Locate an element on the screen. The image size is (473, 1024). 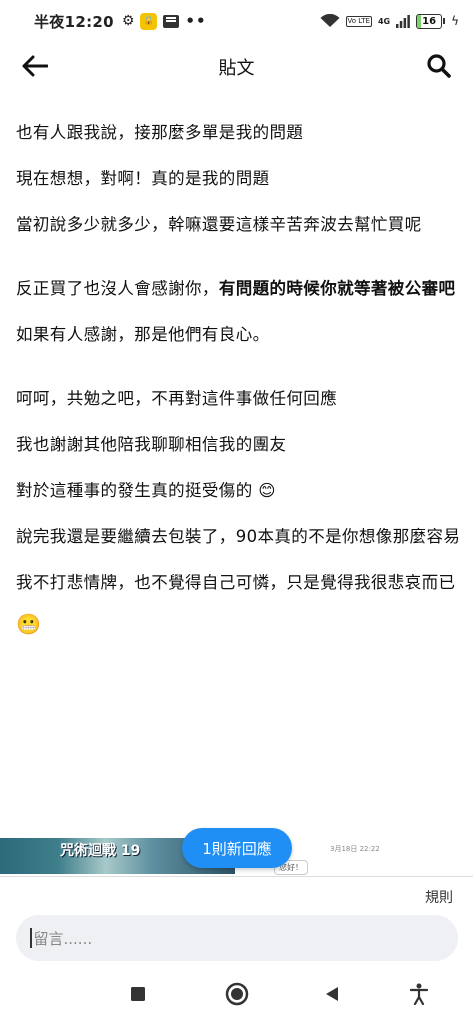
post-paragraph: 當初說多少就多少，幹嘛還要這樣辛苦奔波去幫忙買呢 is located at coordinates (219, 224).